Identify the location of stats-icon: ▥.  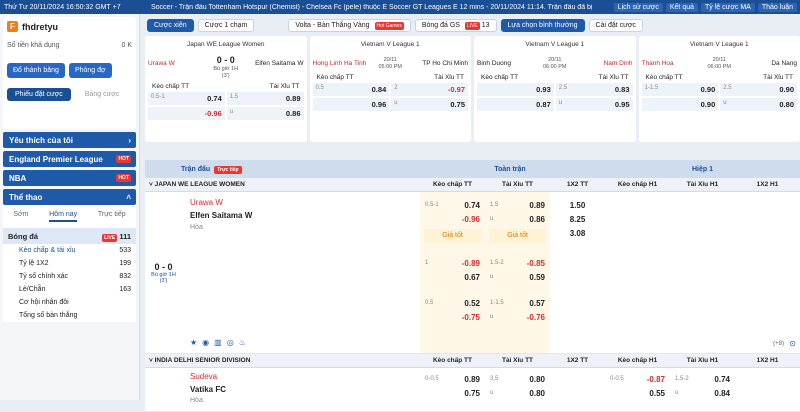
(220, 342).